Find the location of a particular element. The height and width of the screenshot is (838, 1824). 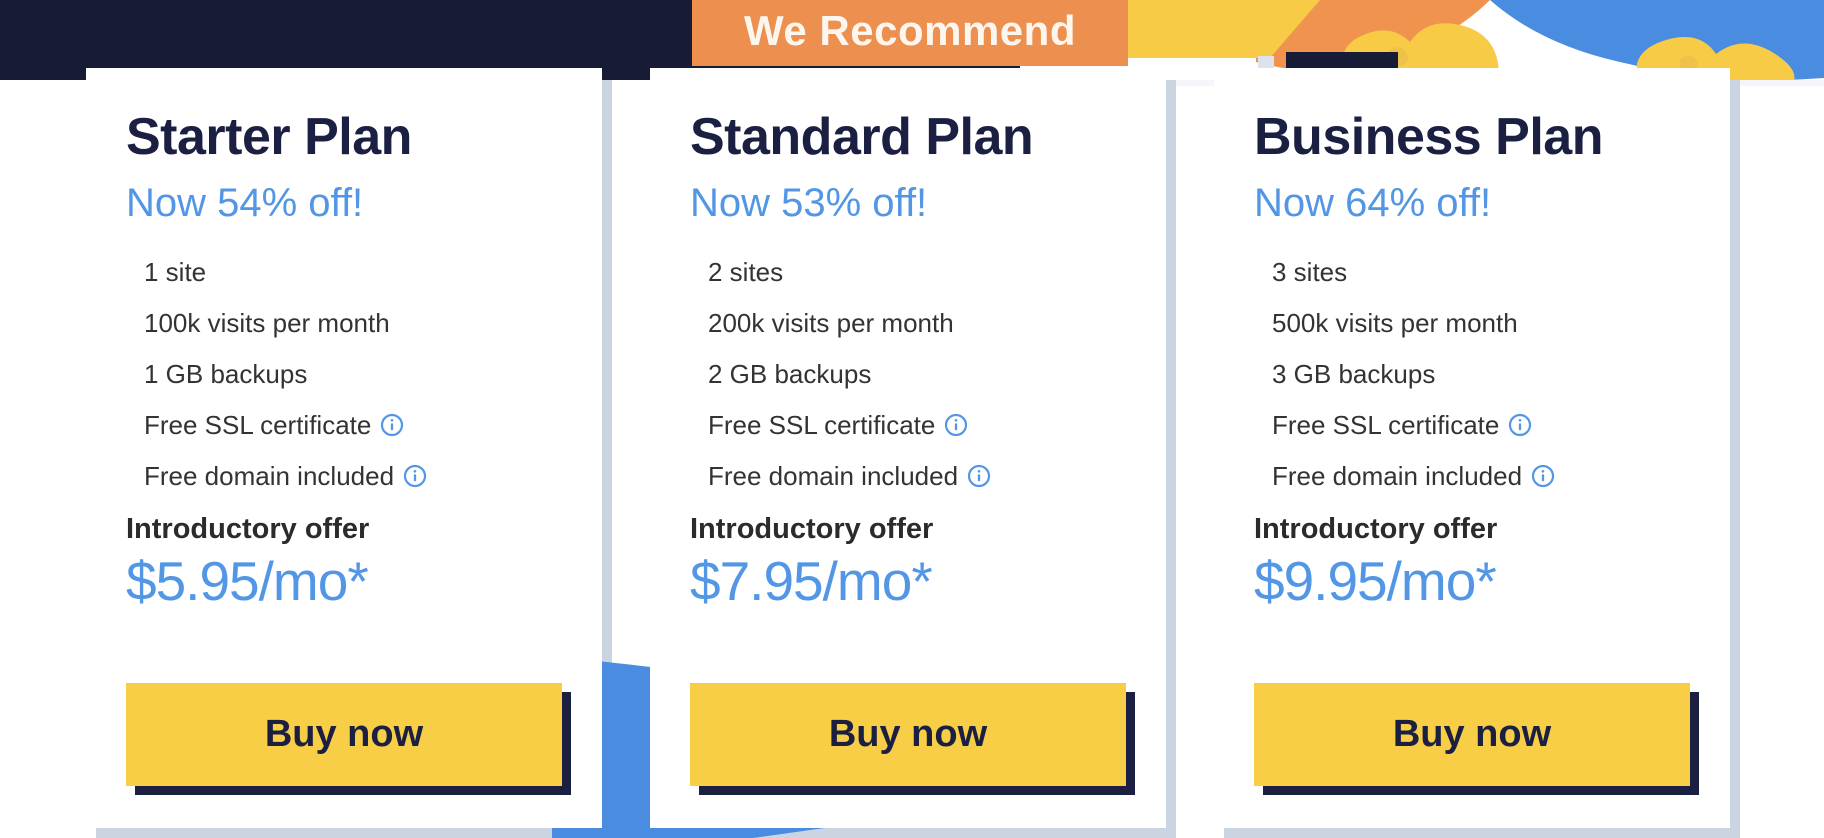

list-item: 500k visits per month is located at coordinates (1481, 323).